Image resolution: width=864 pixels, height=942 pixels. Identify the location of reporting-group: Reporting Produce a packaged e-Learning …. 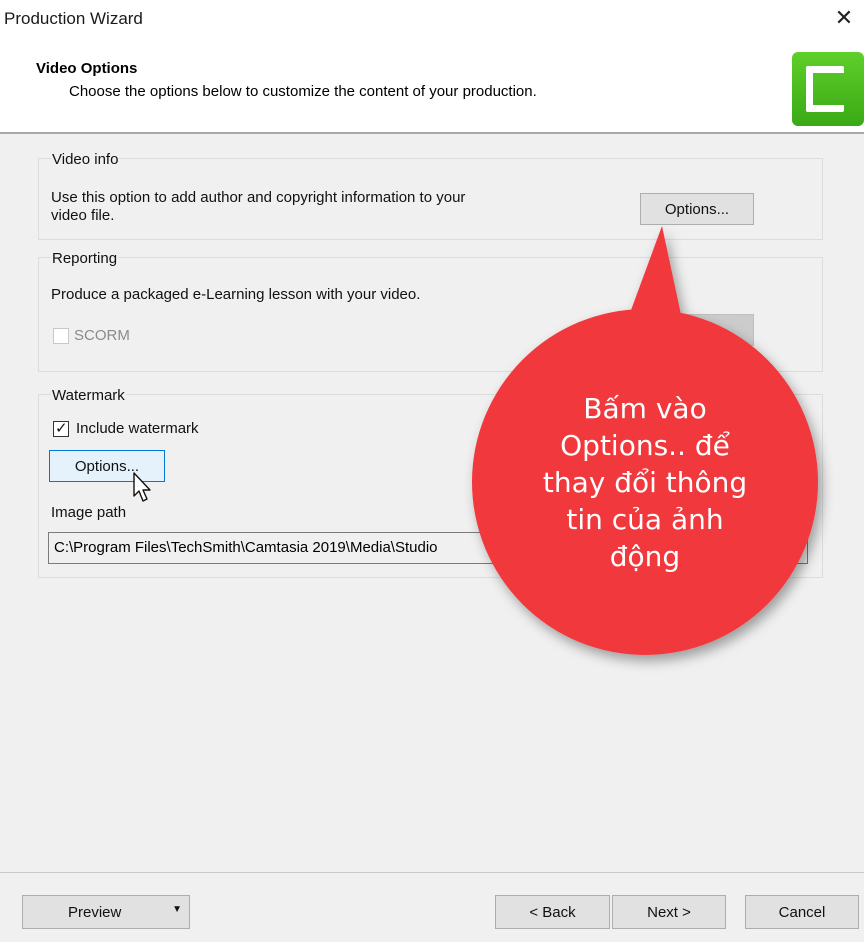
(430, 311).